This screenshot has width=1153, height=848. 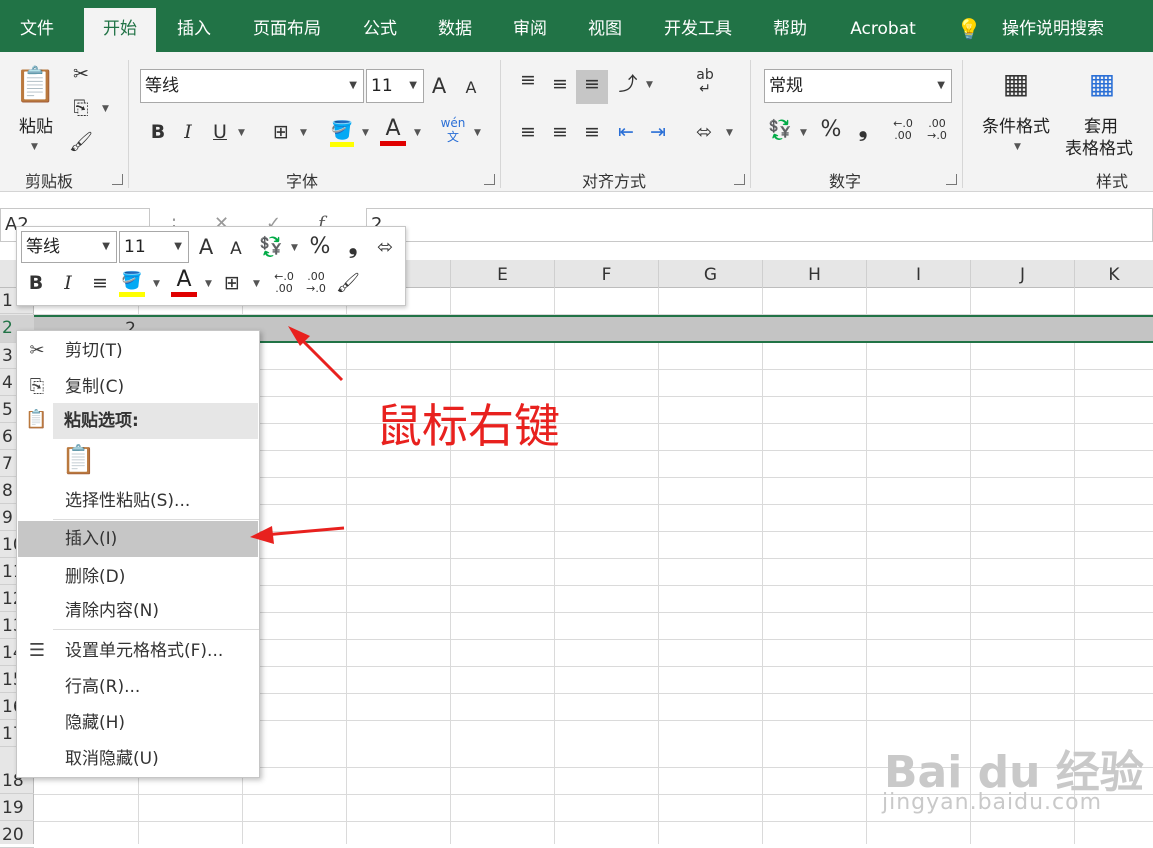 What do you see at coordinates (729, 133) in the screenshot?
I see `merge-dropdown-arrow: ▼` at bounding box center [729, 133].